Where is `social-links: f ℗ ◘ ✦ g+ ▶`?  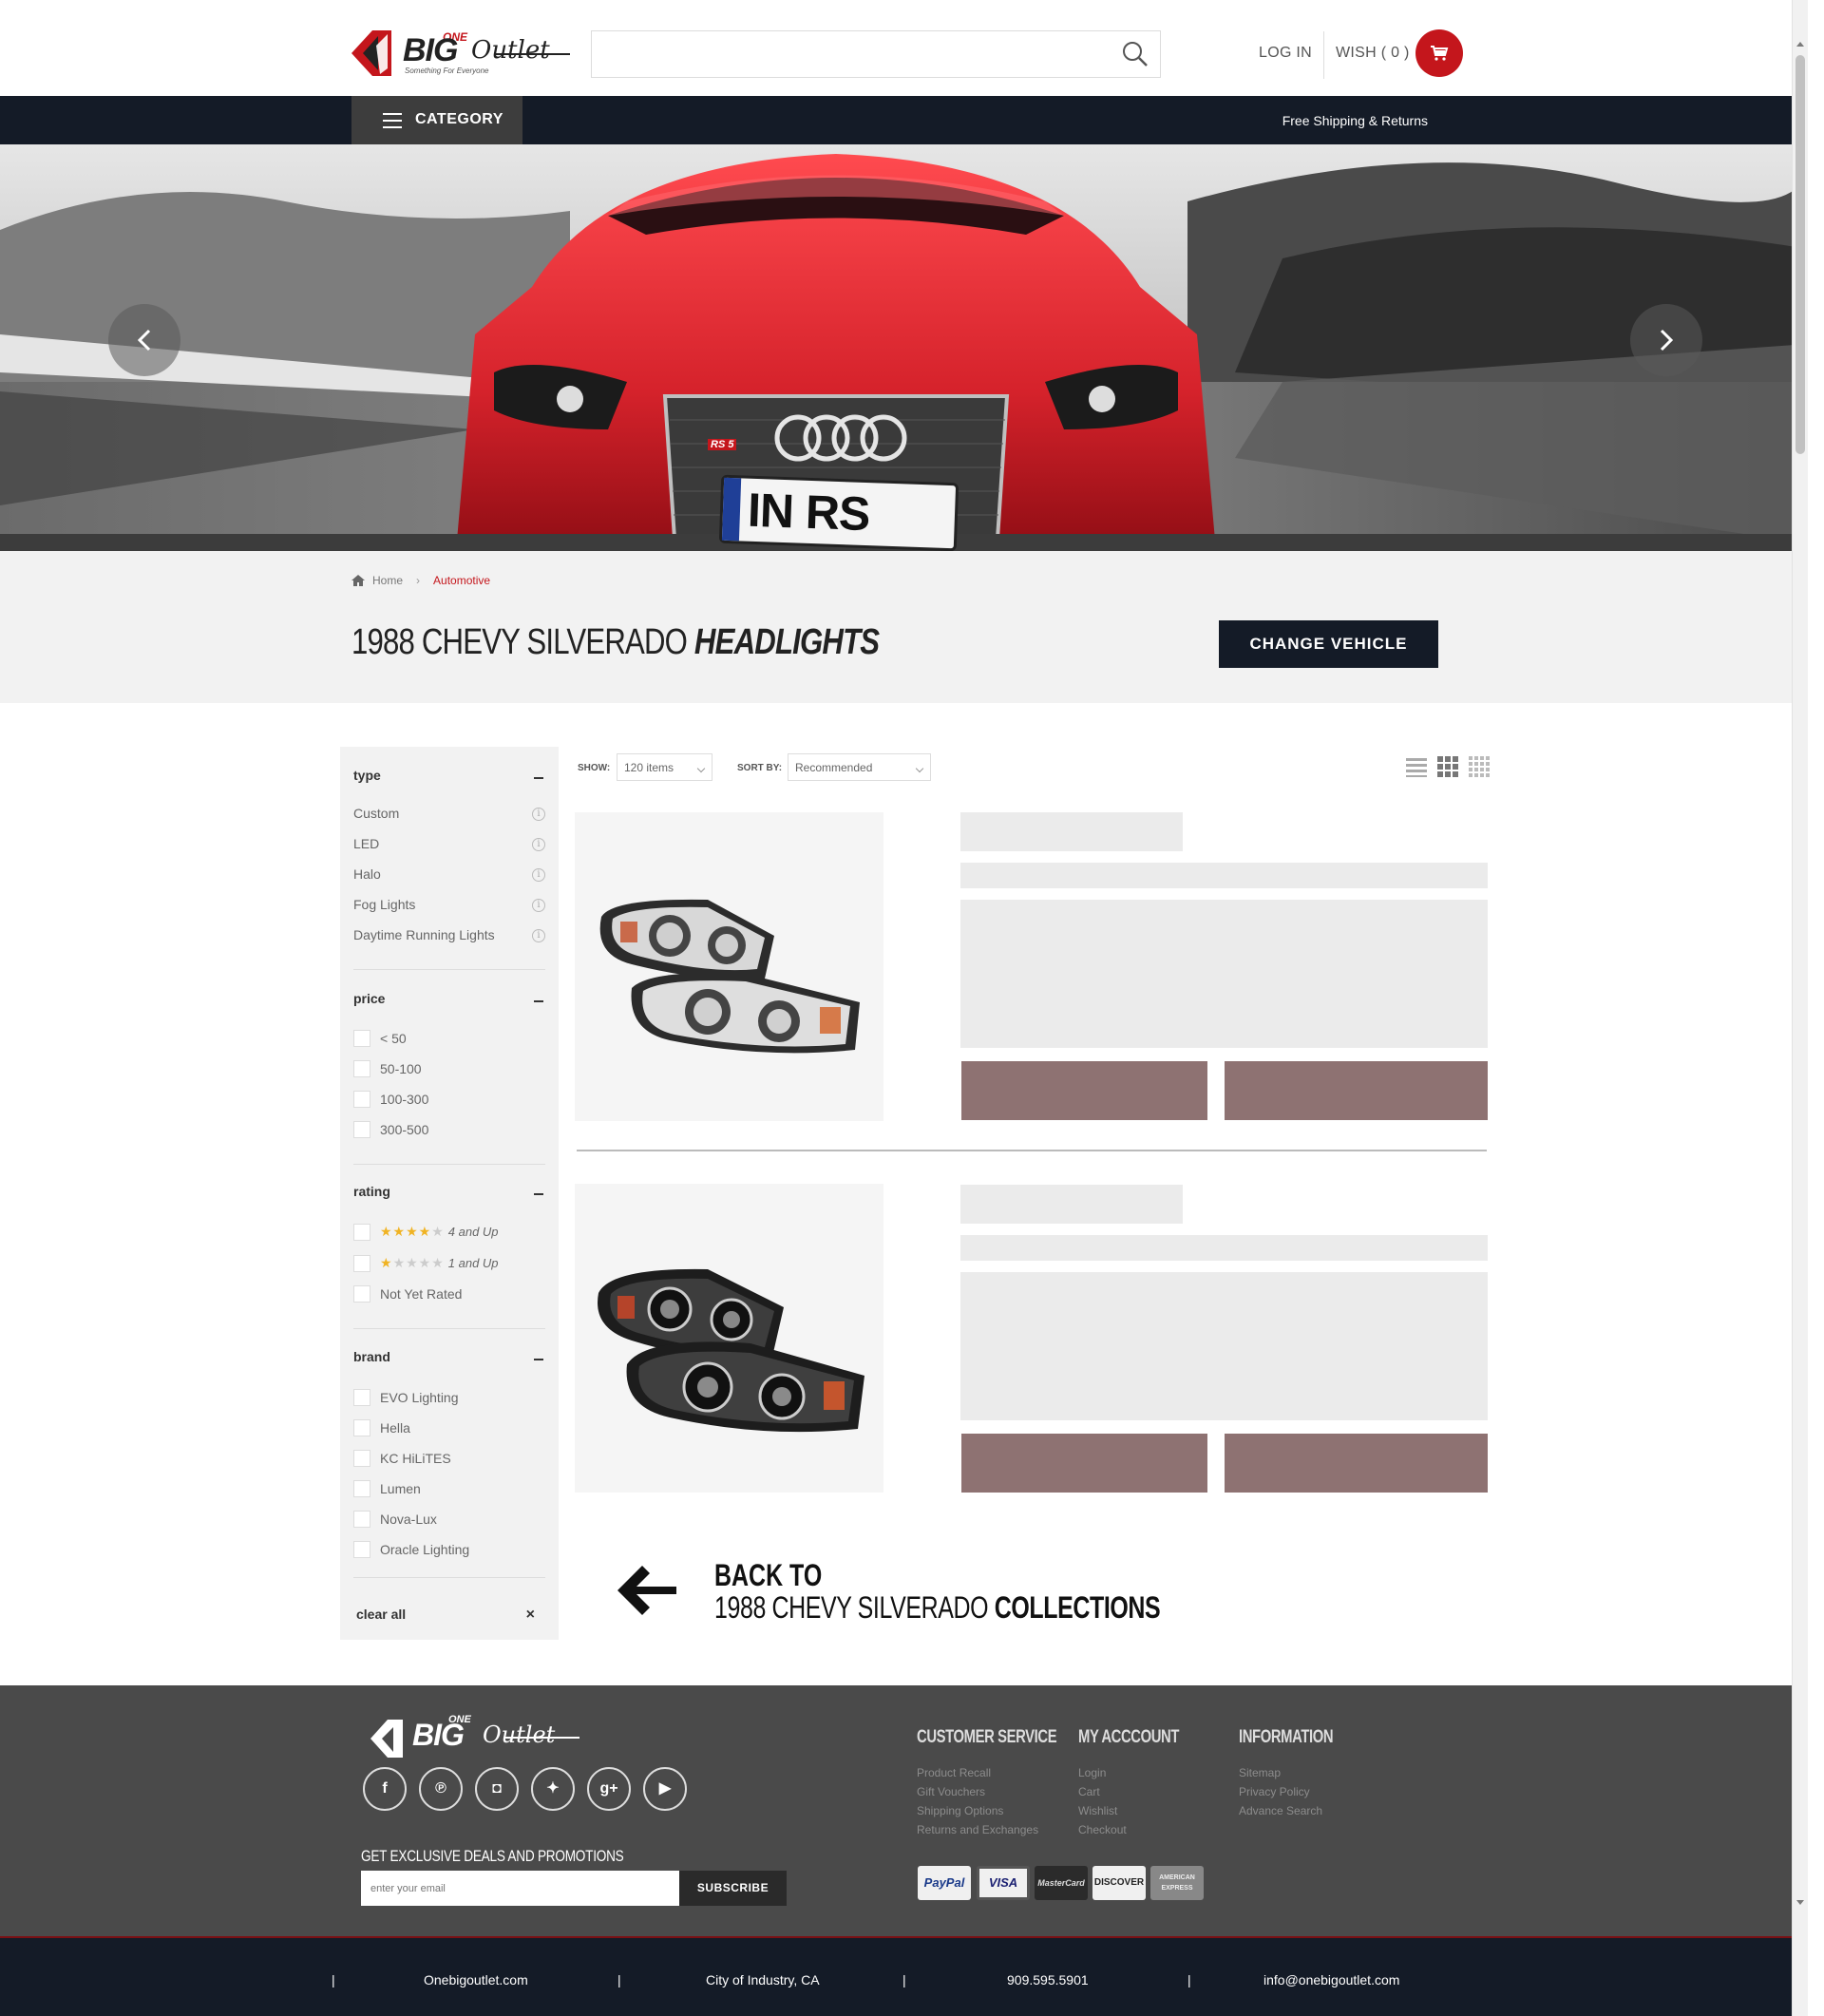
social-links: f ℗ ◘ ✦ g+ ▶ is located at coordinates (525, 1789).